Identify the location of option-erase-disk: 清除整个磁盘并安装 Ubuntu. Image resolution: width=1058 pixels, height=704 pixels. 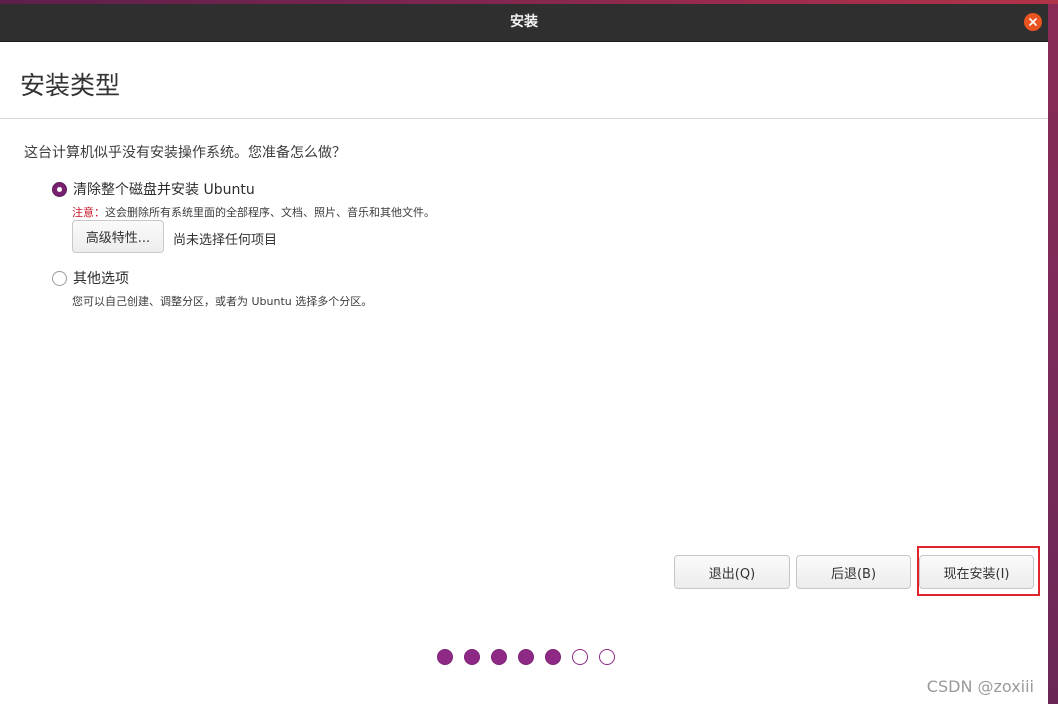
(153, 189).